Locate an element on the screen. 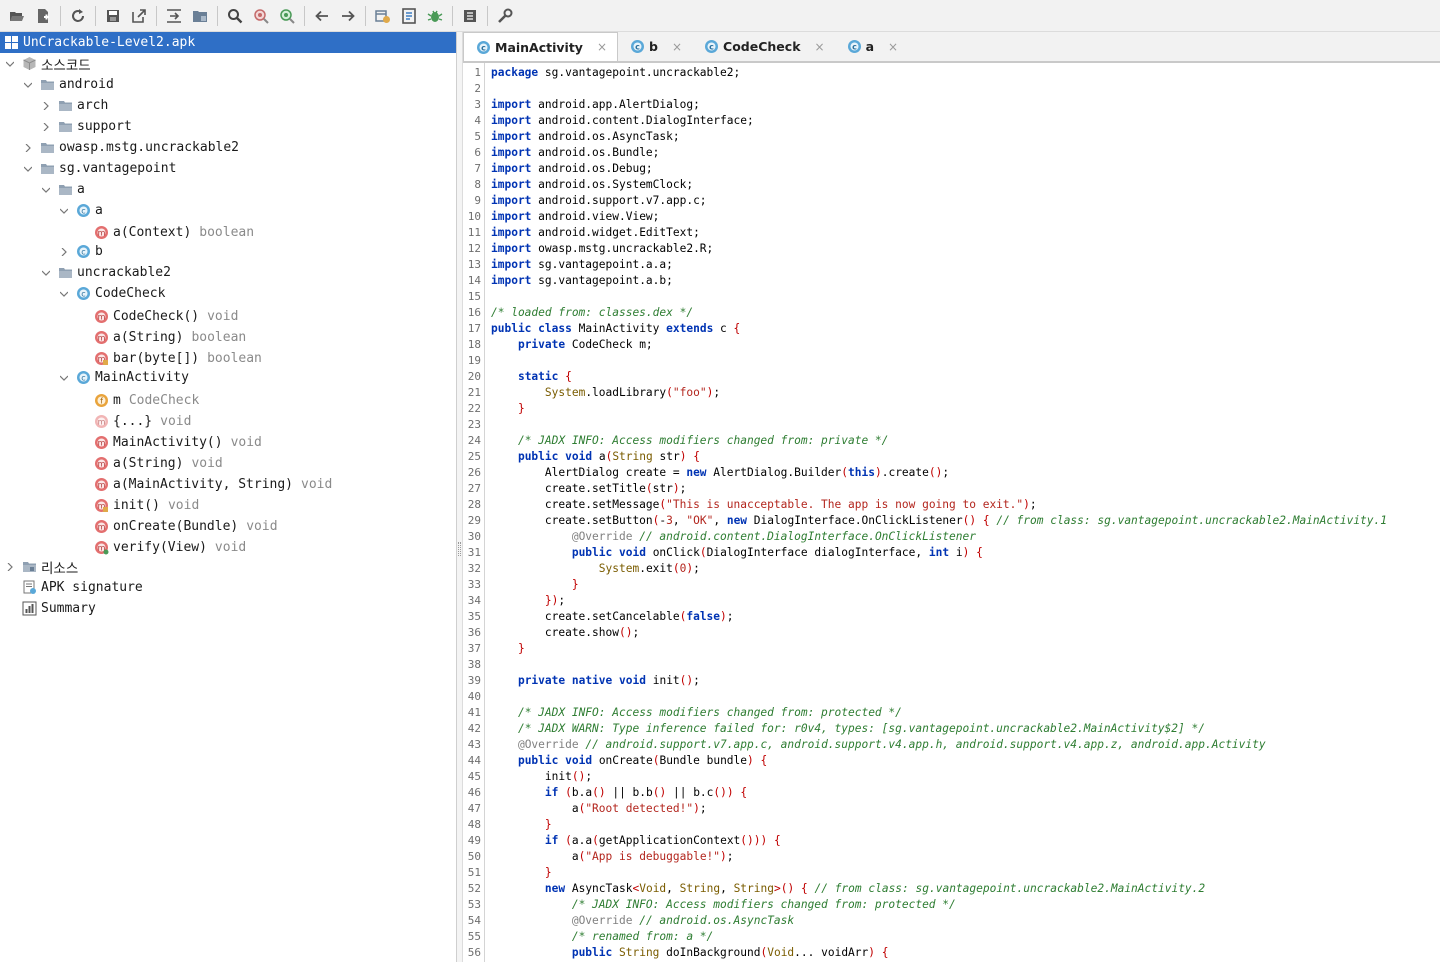 This screenshot has width=1440, height=962. tree-item-method-oncreate: m onCreate(Bundle) void is located at coordinates (177, 526).